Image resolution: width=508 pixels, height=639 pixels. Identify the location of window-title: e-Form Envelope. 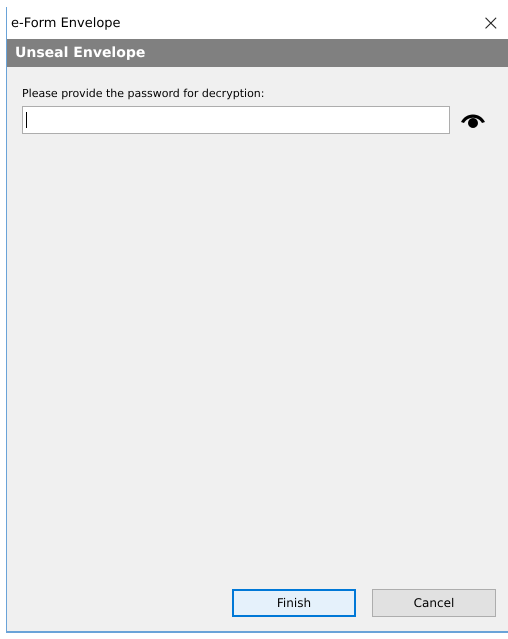
(66, 23).